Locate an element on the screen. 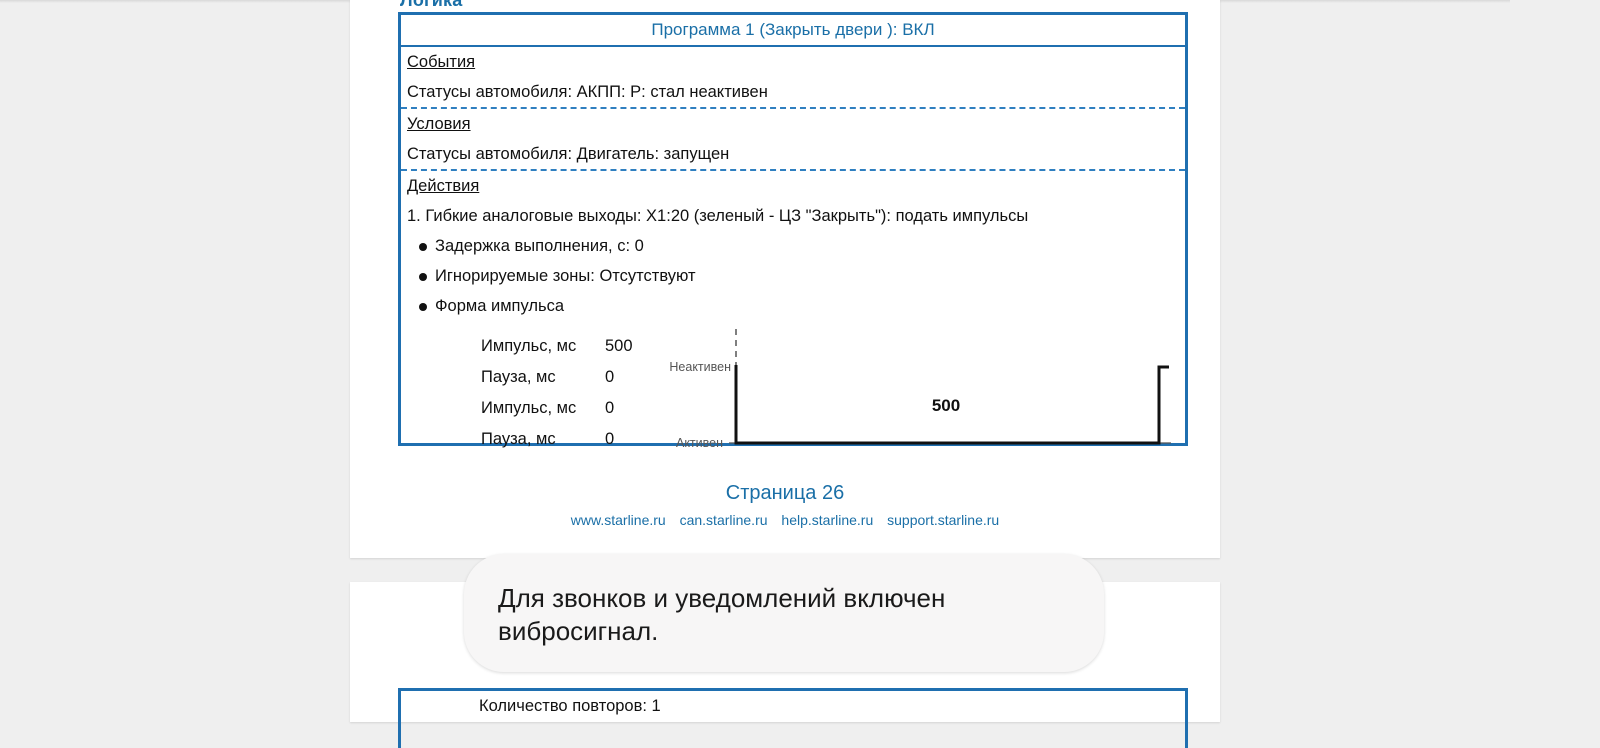  actions-heading: Действия is located at coordinates (443, 186).